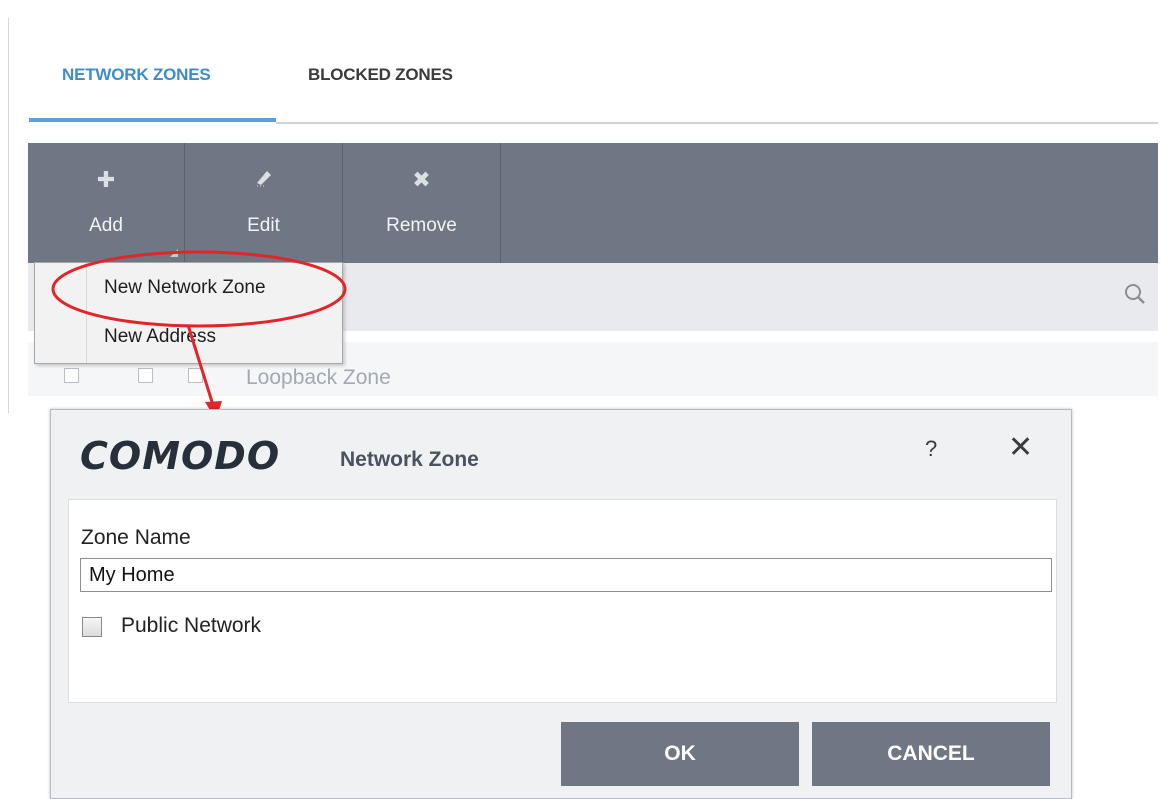 This screenshot has height=799, width=1171. Describe the element at coordinates (593, 93) in the screenshot. I see `zone-tabs: NETWORK ZONES BLOCKED ZONES` at that location.